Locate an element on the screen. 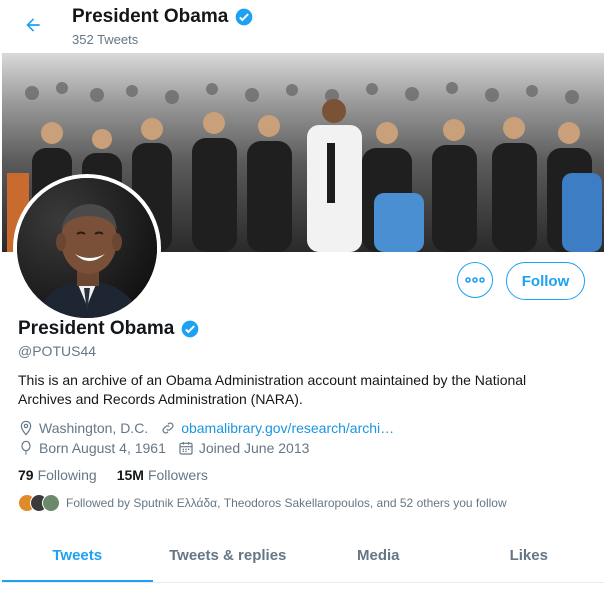  following-link: 79 Following is located at coordinates (57, 475).